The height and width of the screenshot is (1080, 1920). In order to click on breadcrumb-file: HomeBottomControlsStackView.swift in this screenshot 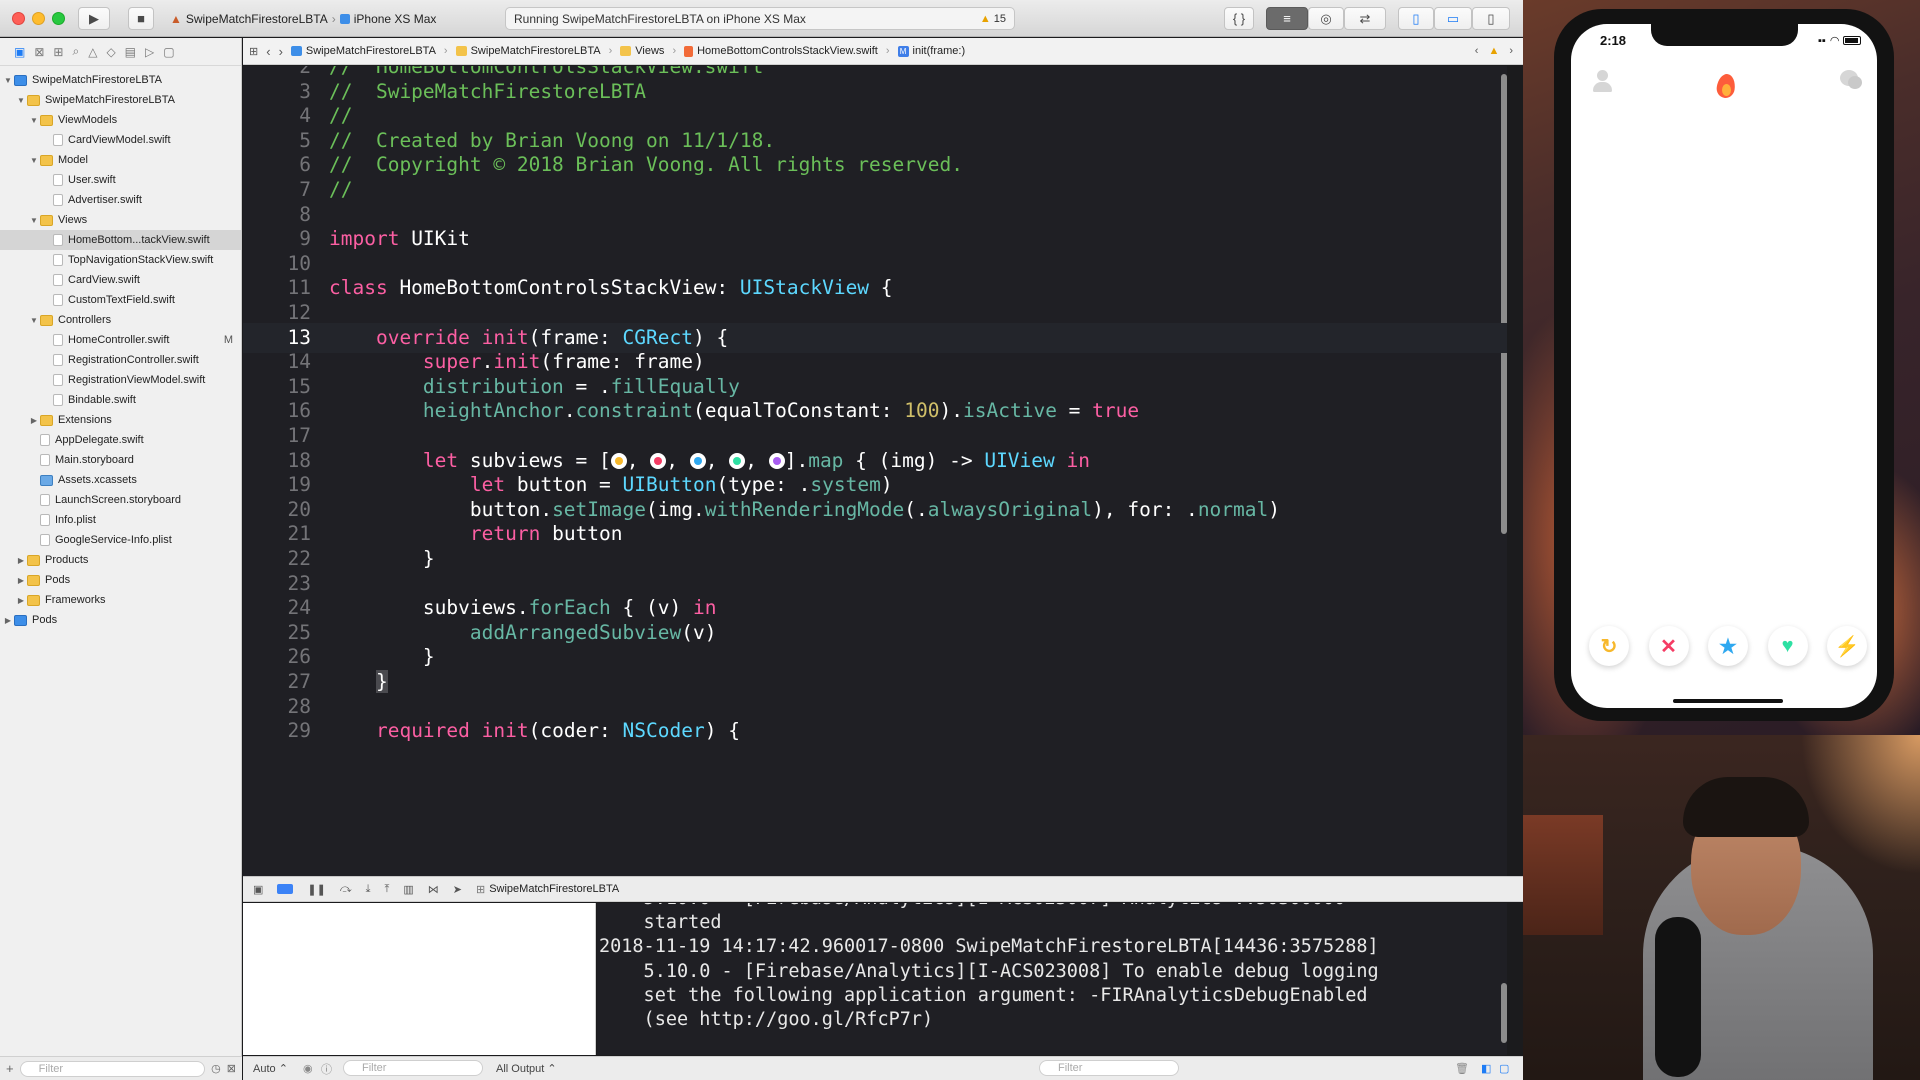, I will do `click(781, 51)`.